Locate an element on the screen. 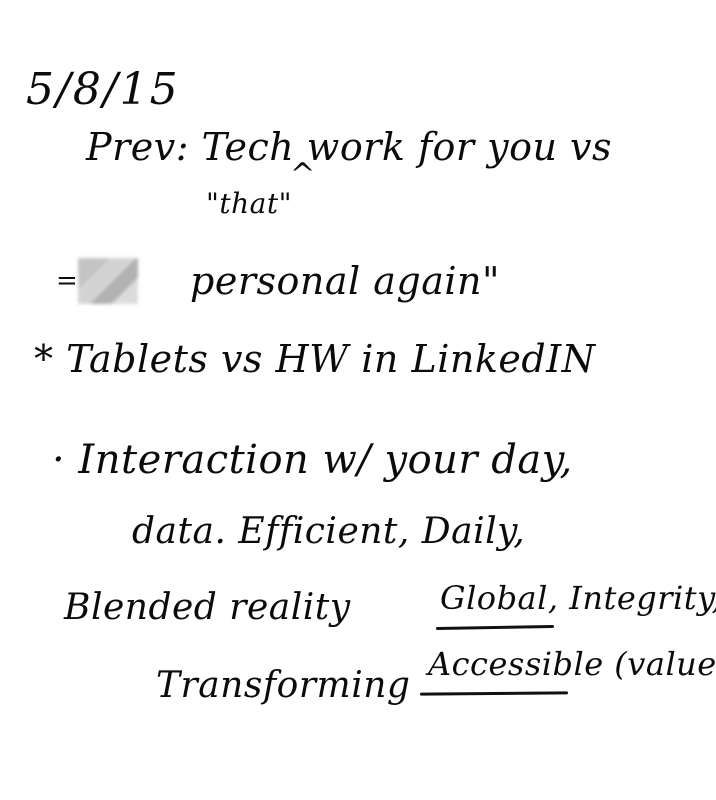  note-line-blended: Blended reality is located at coordinates (207, 607).